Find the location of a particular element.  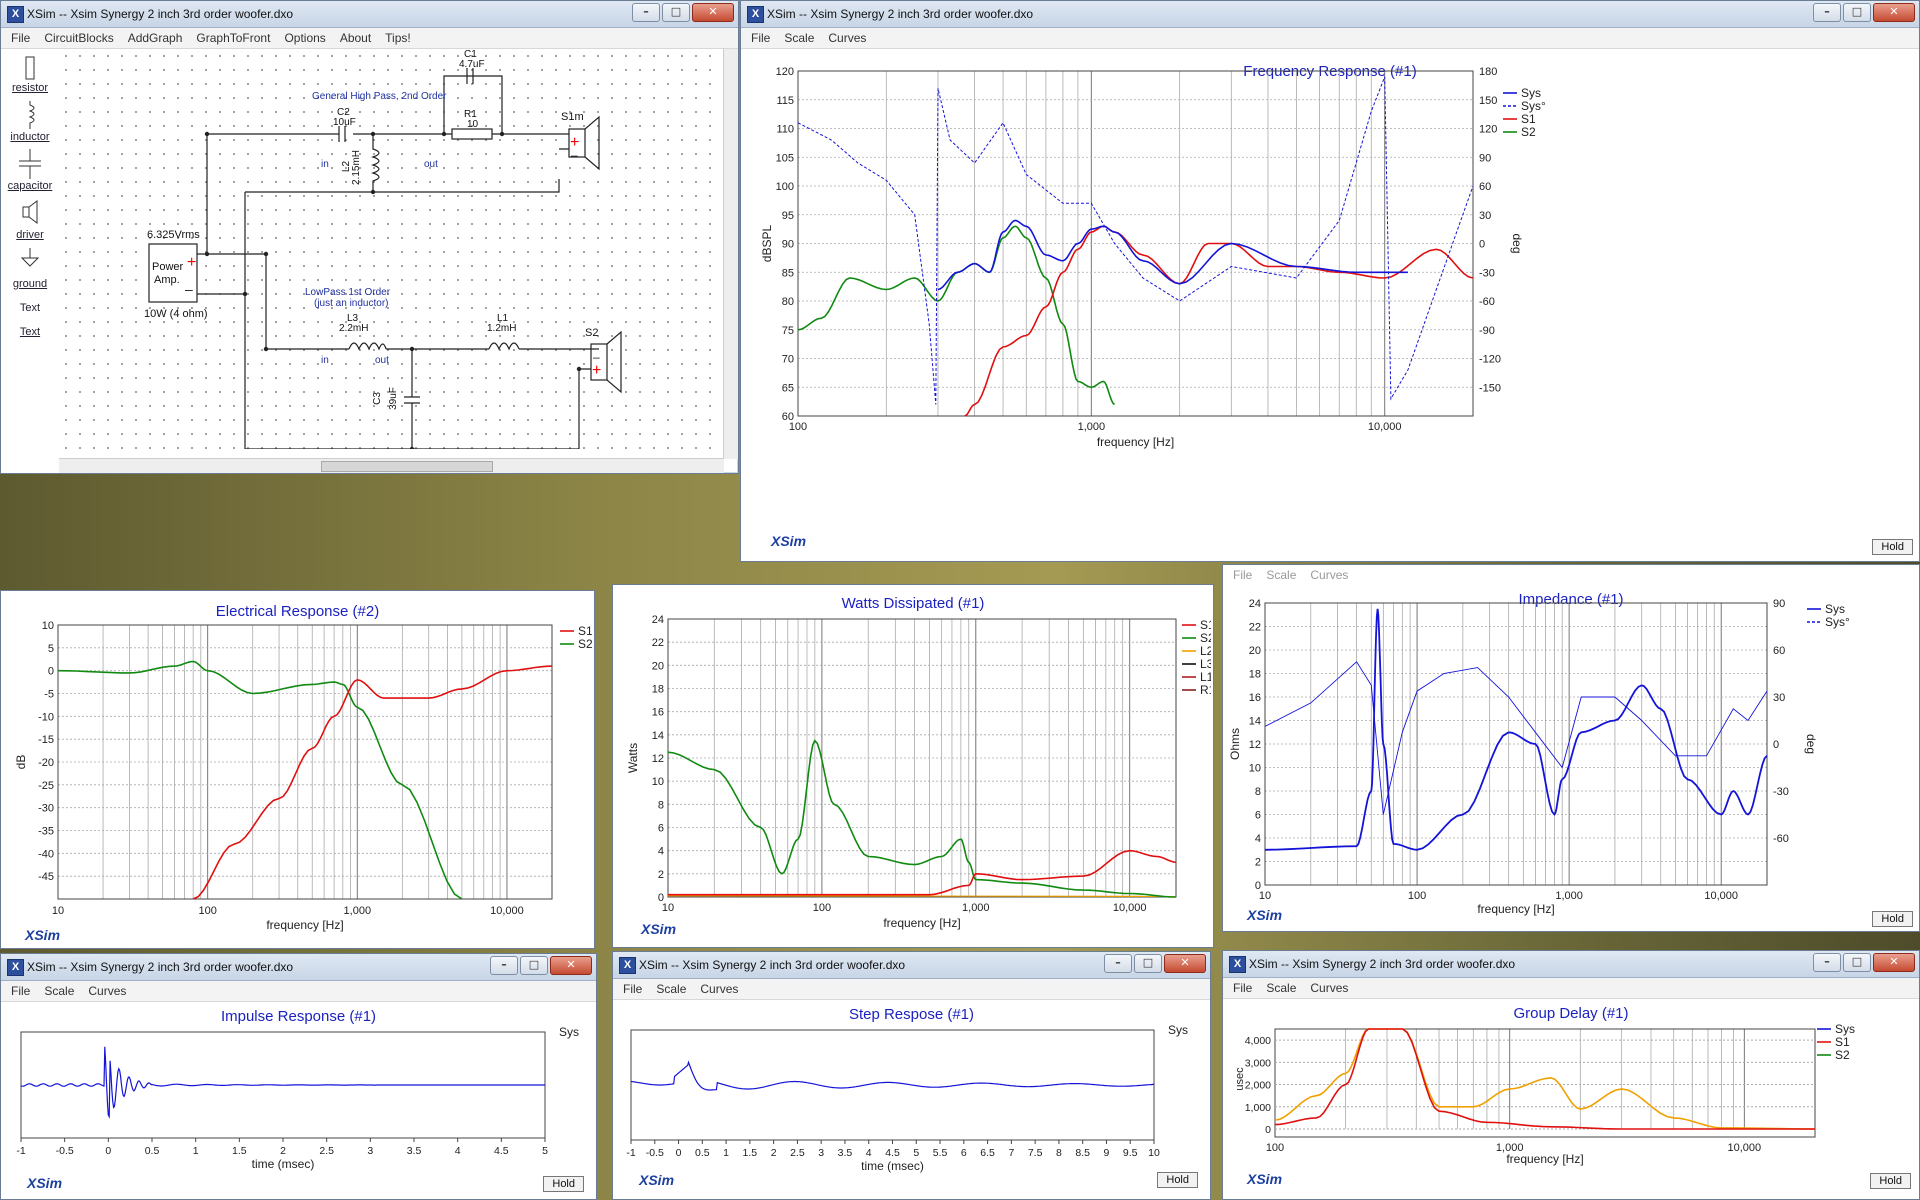

tool-ground: ground is located at coordinates (30, 284).